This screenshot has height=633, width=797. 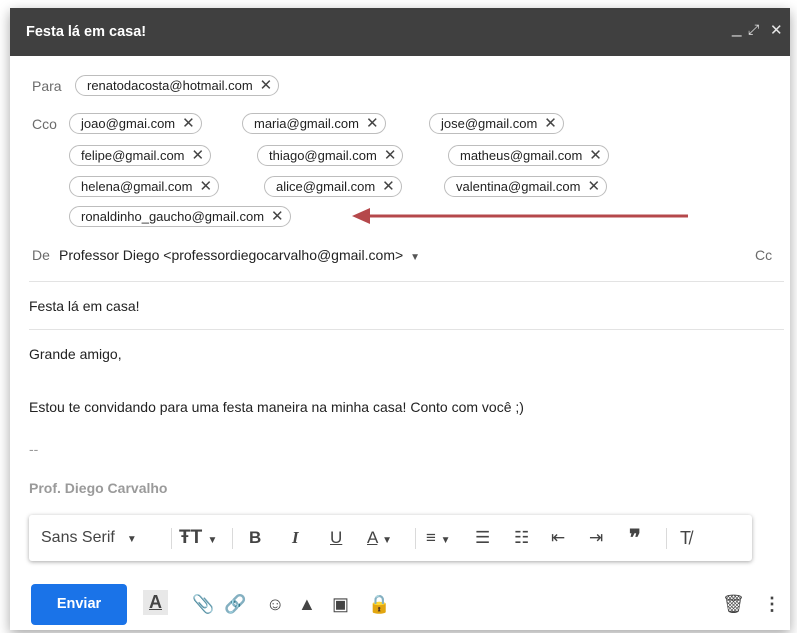 I want to click on bcc-recipient-chip: joao@gmai.com ✕, so click(x=135, y=123).